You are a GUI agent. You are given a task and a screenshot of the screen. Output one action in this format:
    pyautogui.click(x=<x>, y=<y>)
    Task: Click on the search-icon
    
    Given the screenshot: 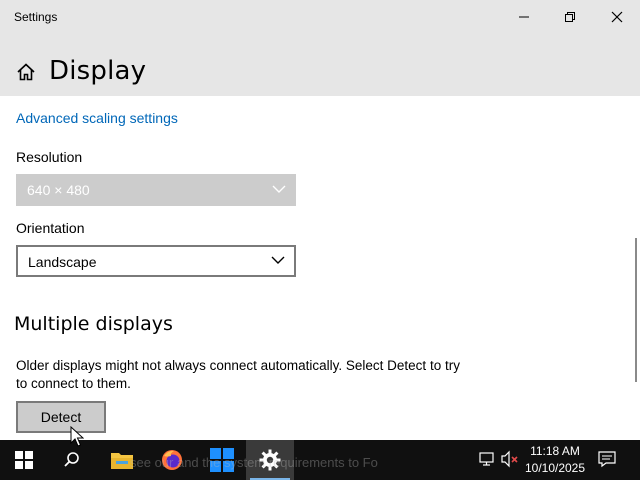 What is the action you would take?
    pyautogui.click(x=71, y=459)
    